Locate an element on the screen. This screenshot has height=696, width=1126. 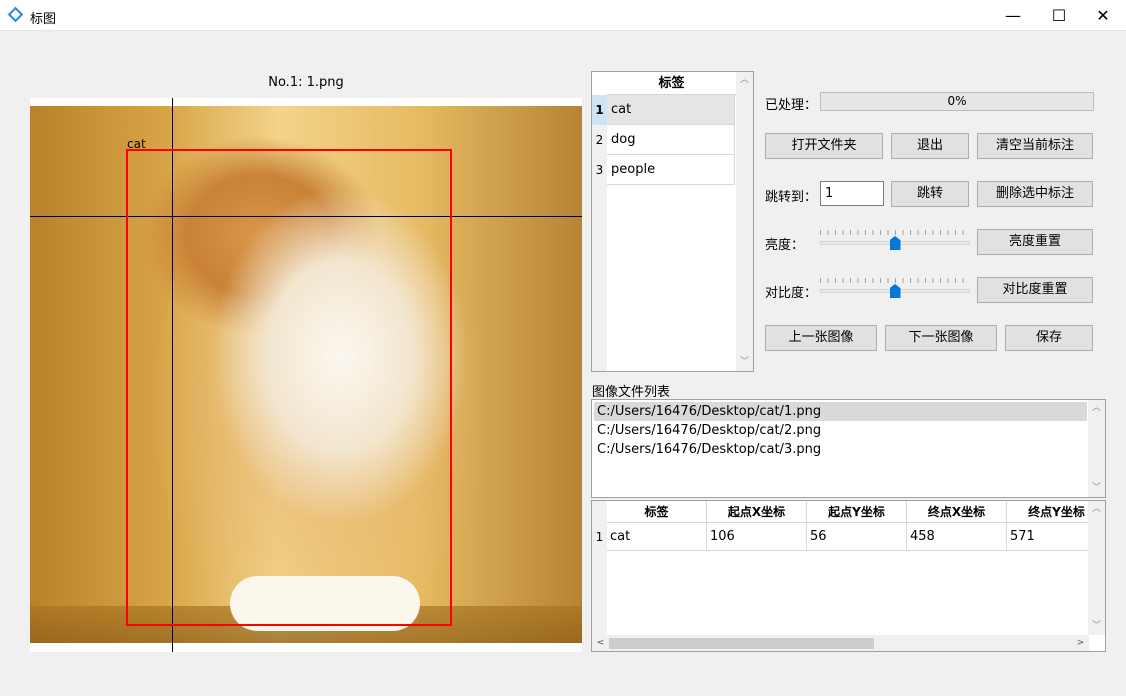
hscroll-thumb is located at coordinates (741, 643).